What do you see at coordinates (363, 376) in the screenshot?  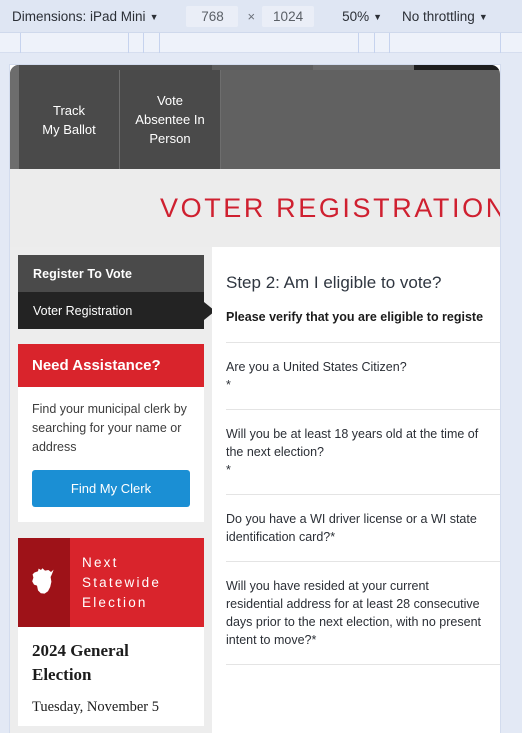 I see `eligibility-question: Are you a United States Citizen? *` at bounding box center [363, 376].